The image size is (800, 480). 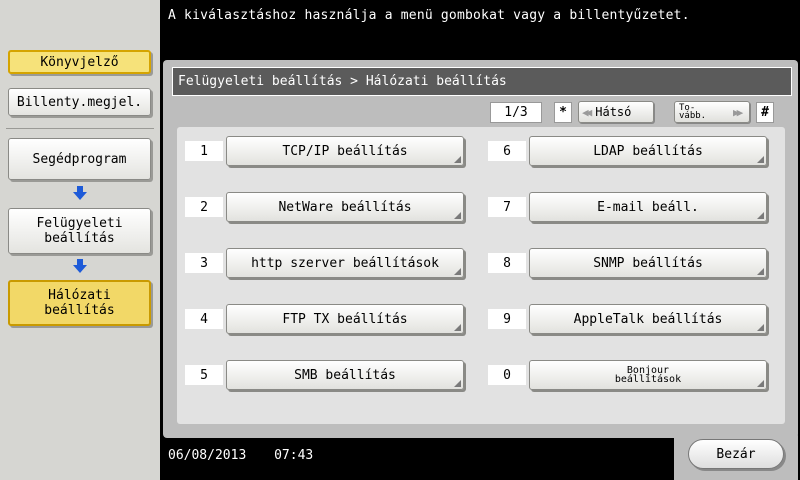 I want to click on menu-item-label: AppleTalk beállítás, so click(x=648, y=319).